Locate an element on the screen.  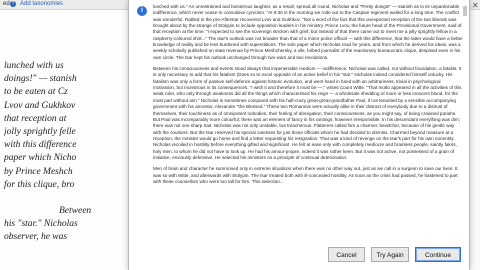
close-icon: ✕ is located at coordinates (475, 5).